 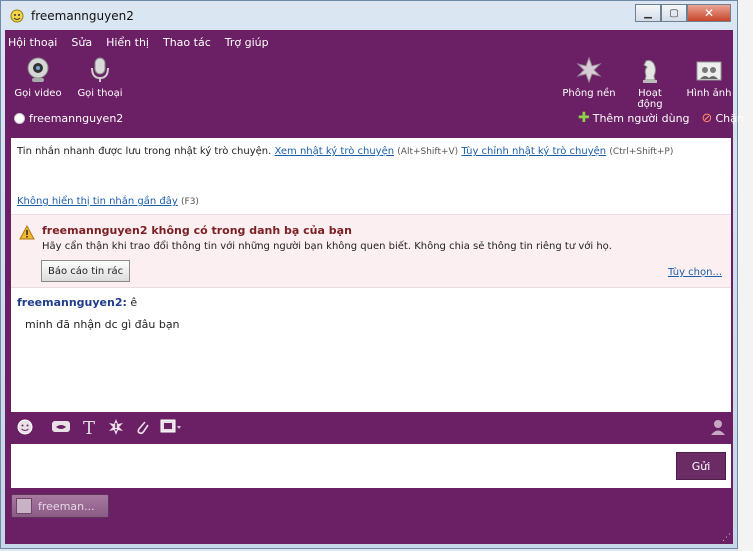 I want to click on hide-recent-row: Không hiển thị tin nhắn gần đây (F3), so click(x=108, y=201).